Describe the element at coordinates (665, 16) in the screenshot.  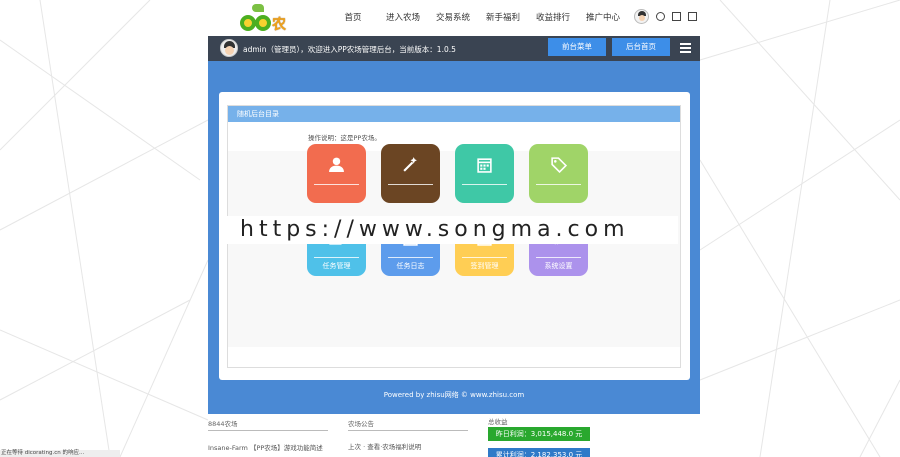
I see `nav-icons` at that location.